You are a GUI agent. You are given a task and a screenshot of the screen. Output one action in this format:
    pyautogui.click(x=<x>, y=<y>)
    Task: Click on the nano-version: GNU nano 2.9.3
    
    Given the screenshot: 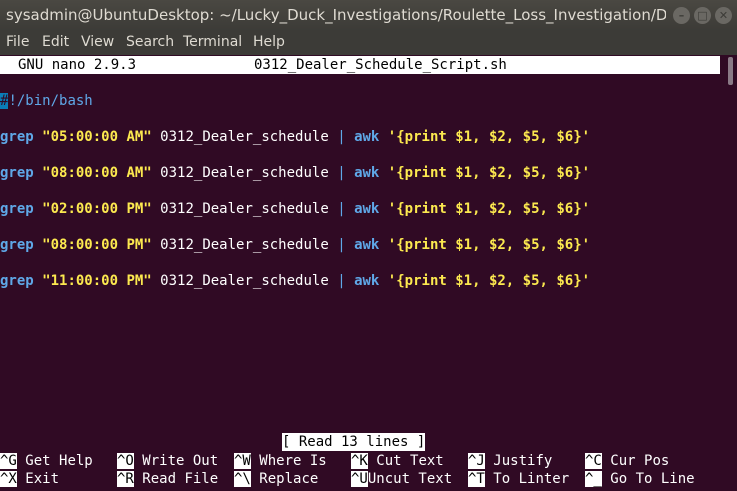 What is the action you would take?
    pyautogui.click(x=77, y=65)
    